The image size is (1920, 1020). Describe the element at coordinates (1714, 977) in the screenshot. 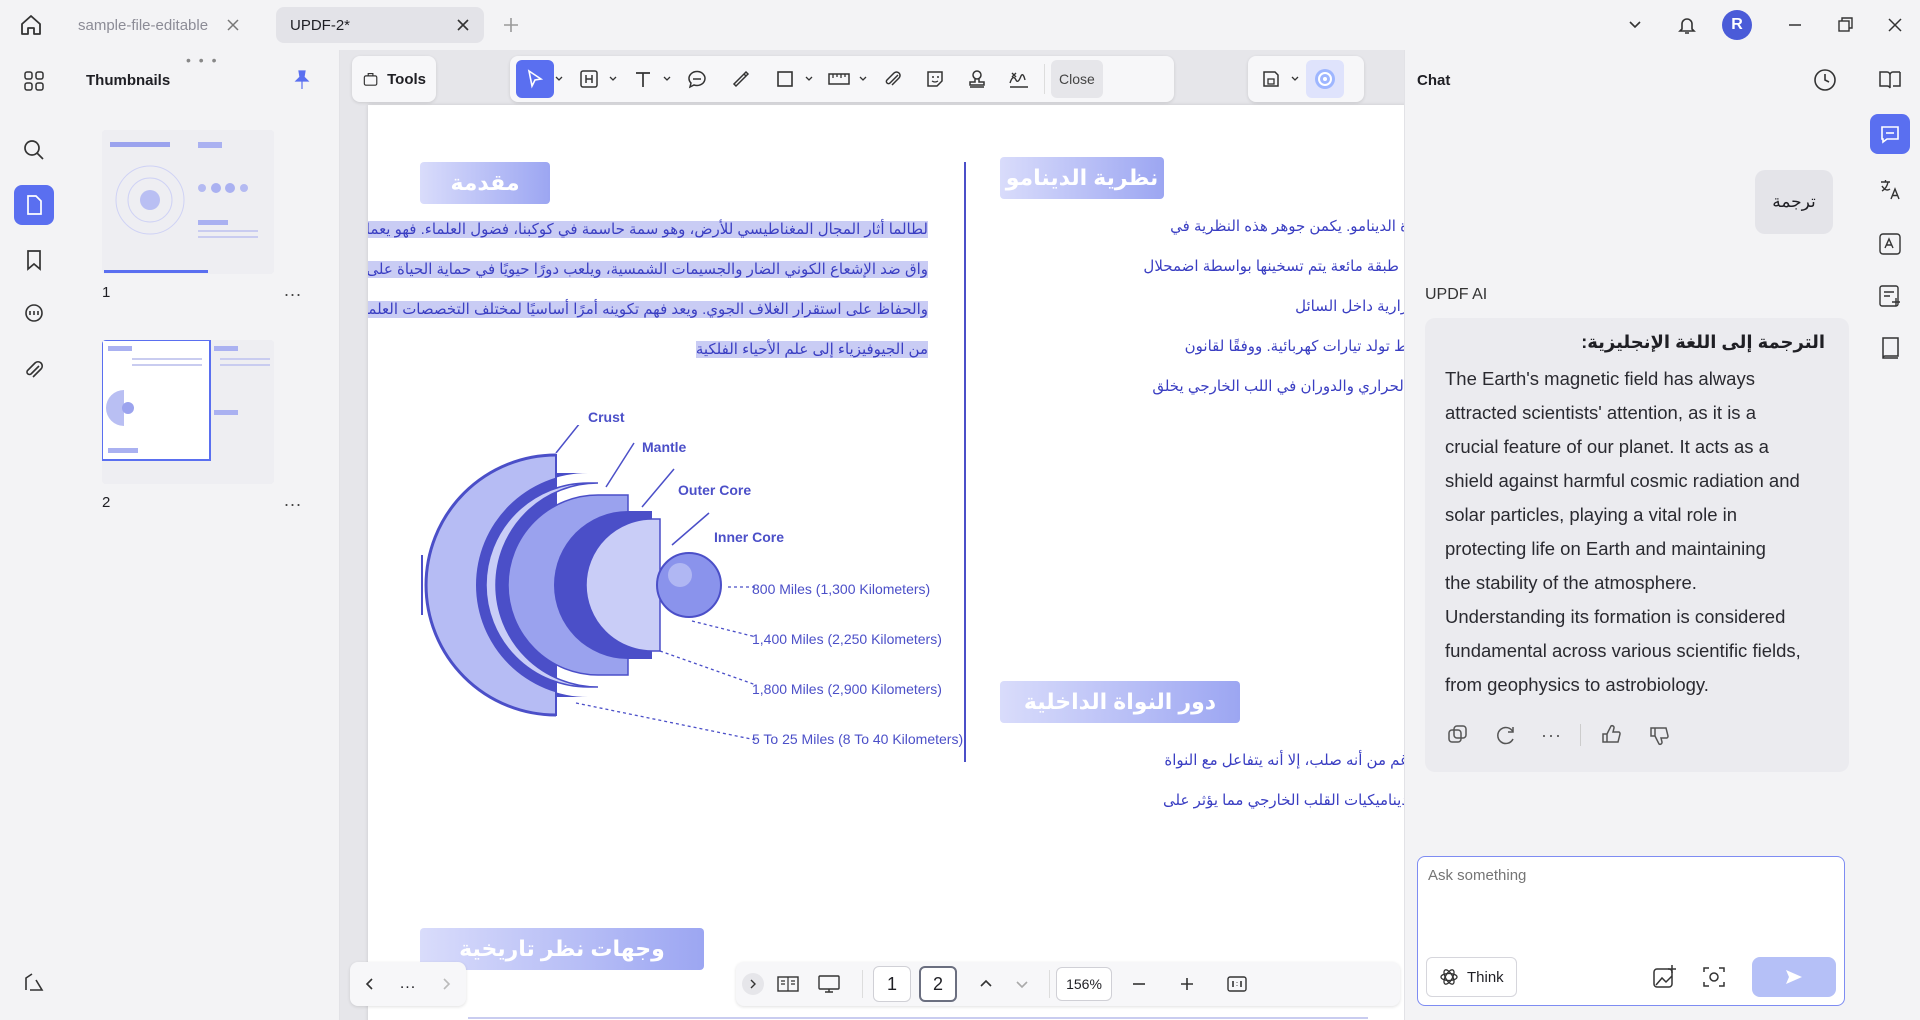

I see `screenshot-icon` at that location.